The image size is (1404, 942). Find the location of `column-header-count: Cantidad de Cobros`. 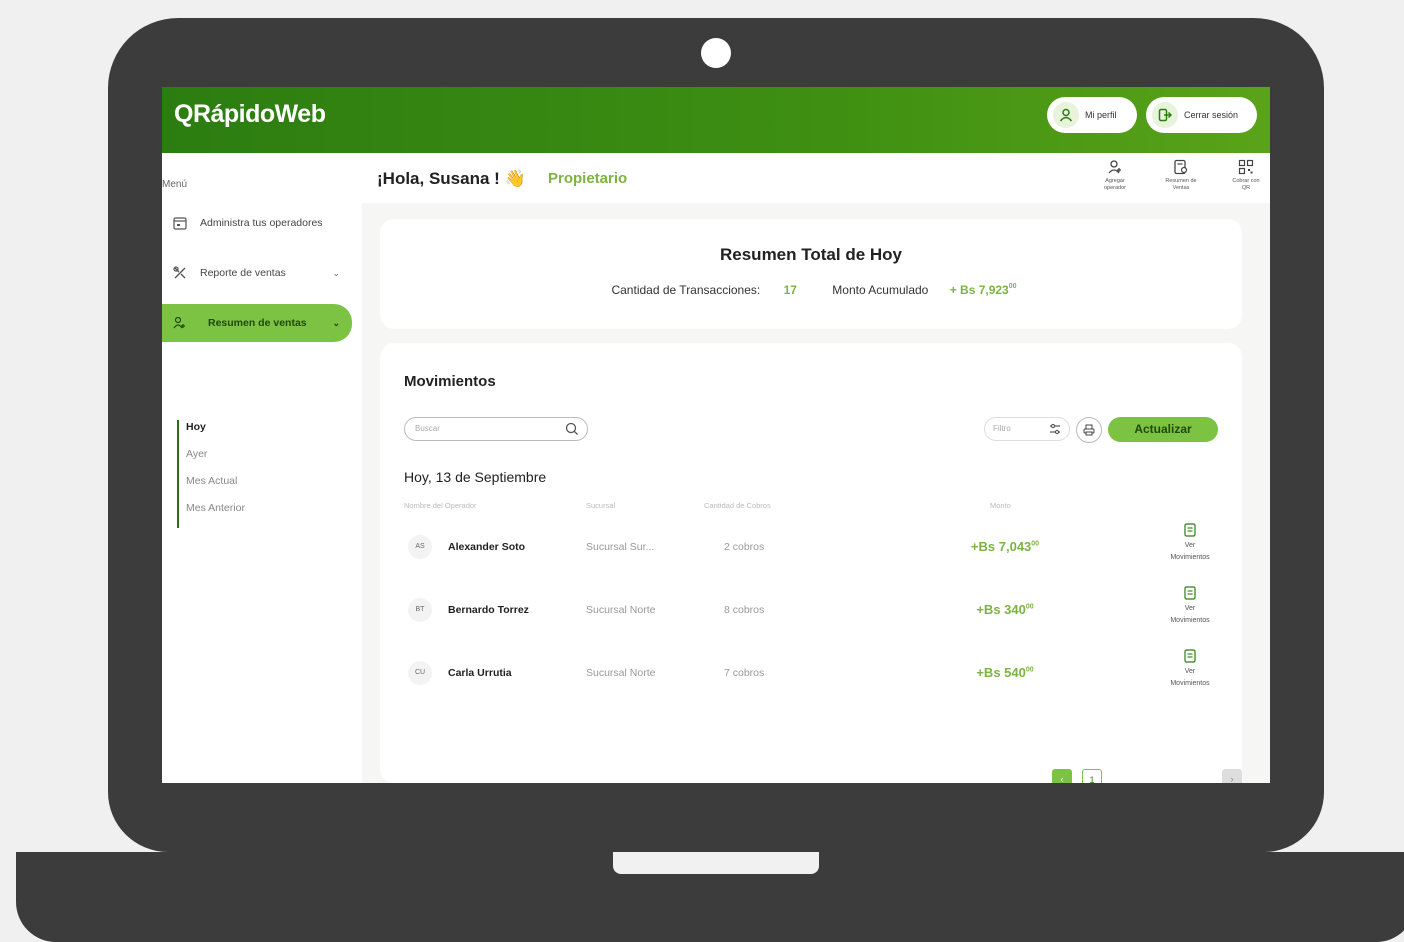

column-header-count: Cantidad de Cobros is located at coordinates (737, 505).